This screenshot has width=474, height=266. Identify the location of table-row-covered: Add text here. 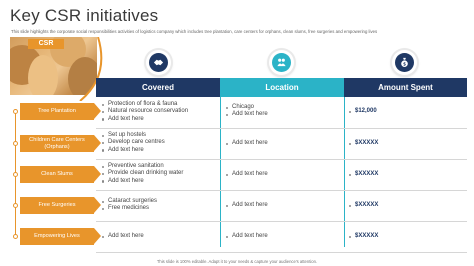
(122, 236).